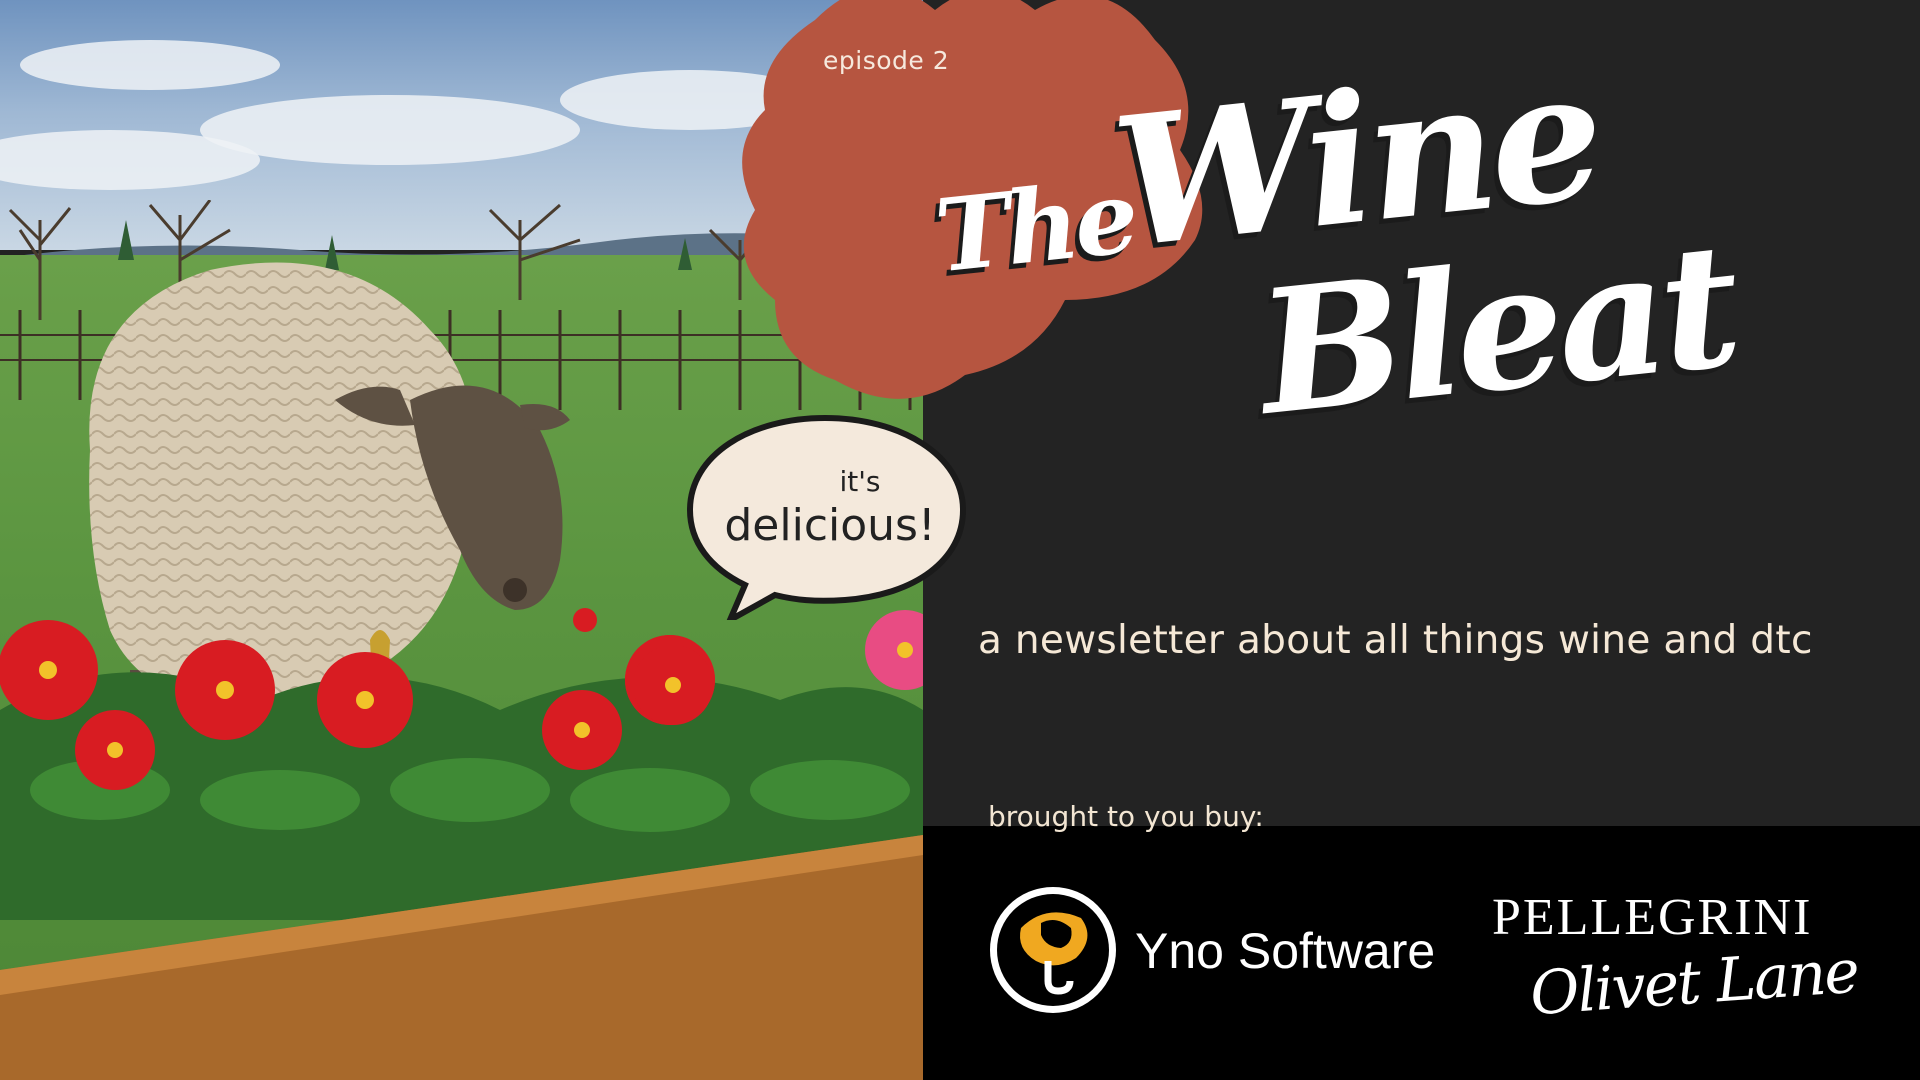  I want to click on title-the: The, so click(1035, 226).